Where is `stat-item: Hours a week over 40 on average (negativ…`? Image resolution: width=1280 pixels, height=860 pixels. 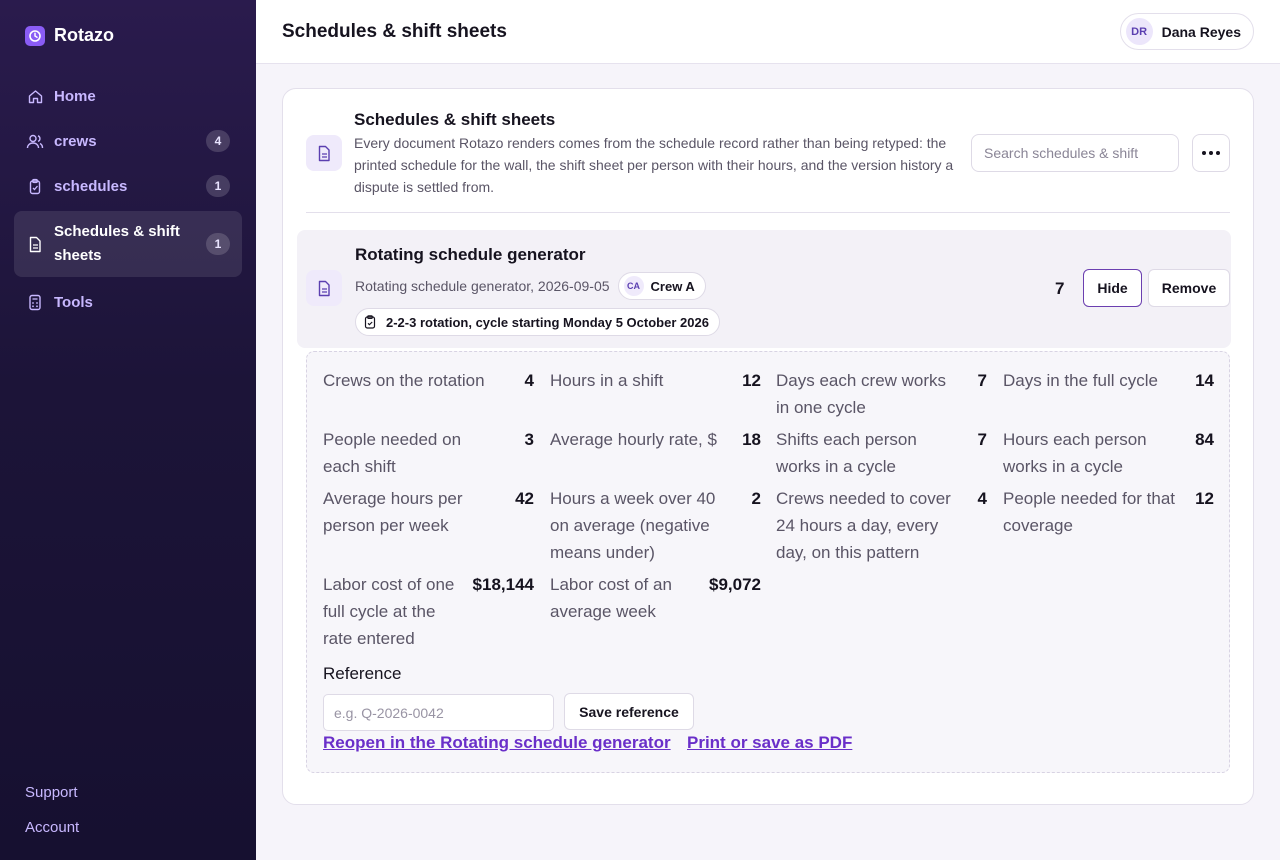 stat-item: Hours a week over 40 on average (negativ… is located at coordinates (655, 525).